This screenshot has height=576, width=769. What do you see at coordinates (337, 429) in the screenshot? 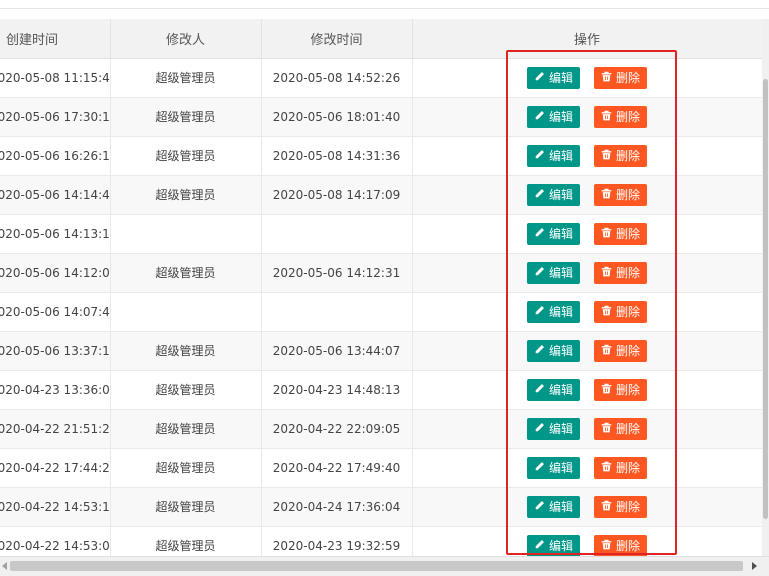
I see `cell-modified-time: 2020-04-22 22:09:05` at bounding box center [337, 429].